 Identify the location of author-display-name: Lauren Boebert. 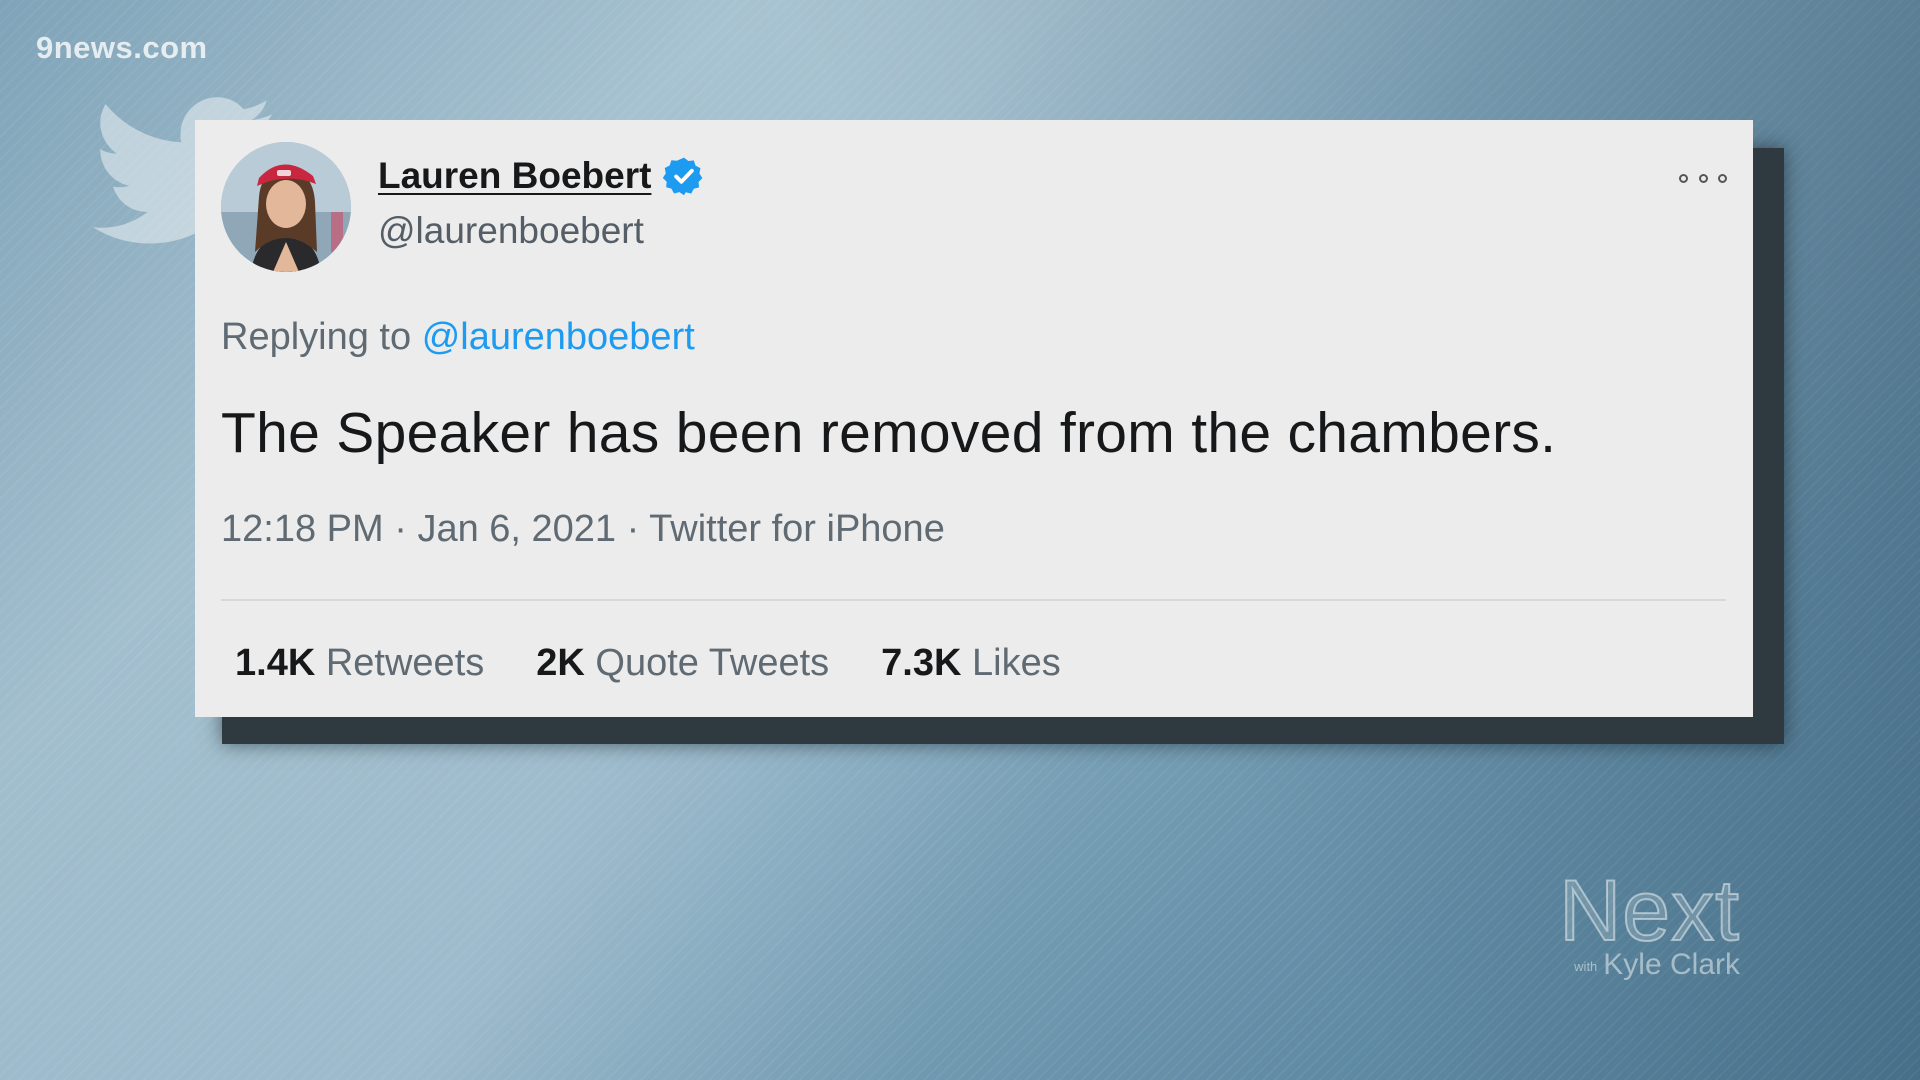
(514, 176).